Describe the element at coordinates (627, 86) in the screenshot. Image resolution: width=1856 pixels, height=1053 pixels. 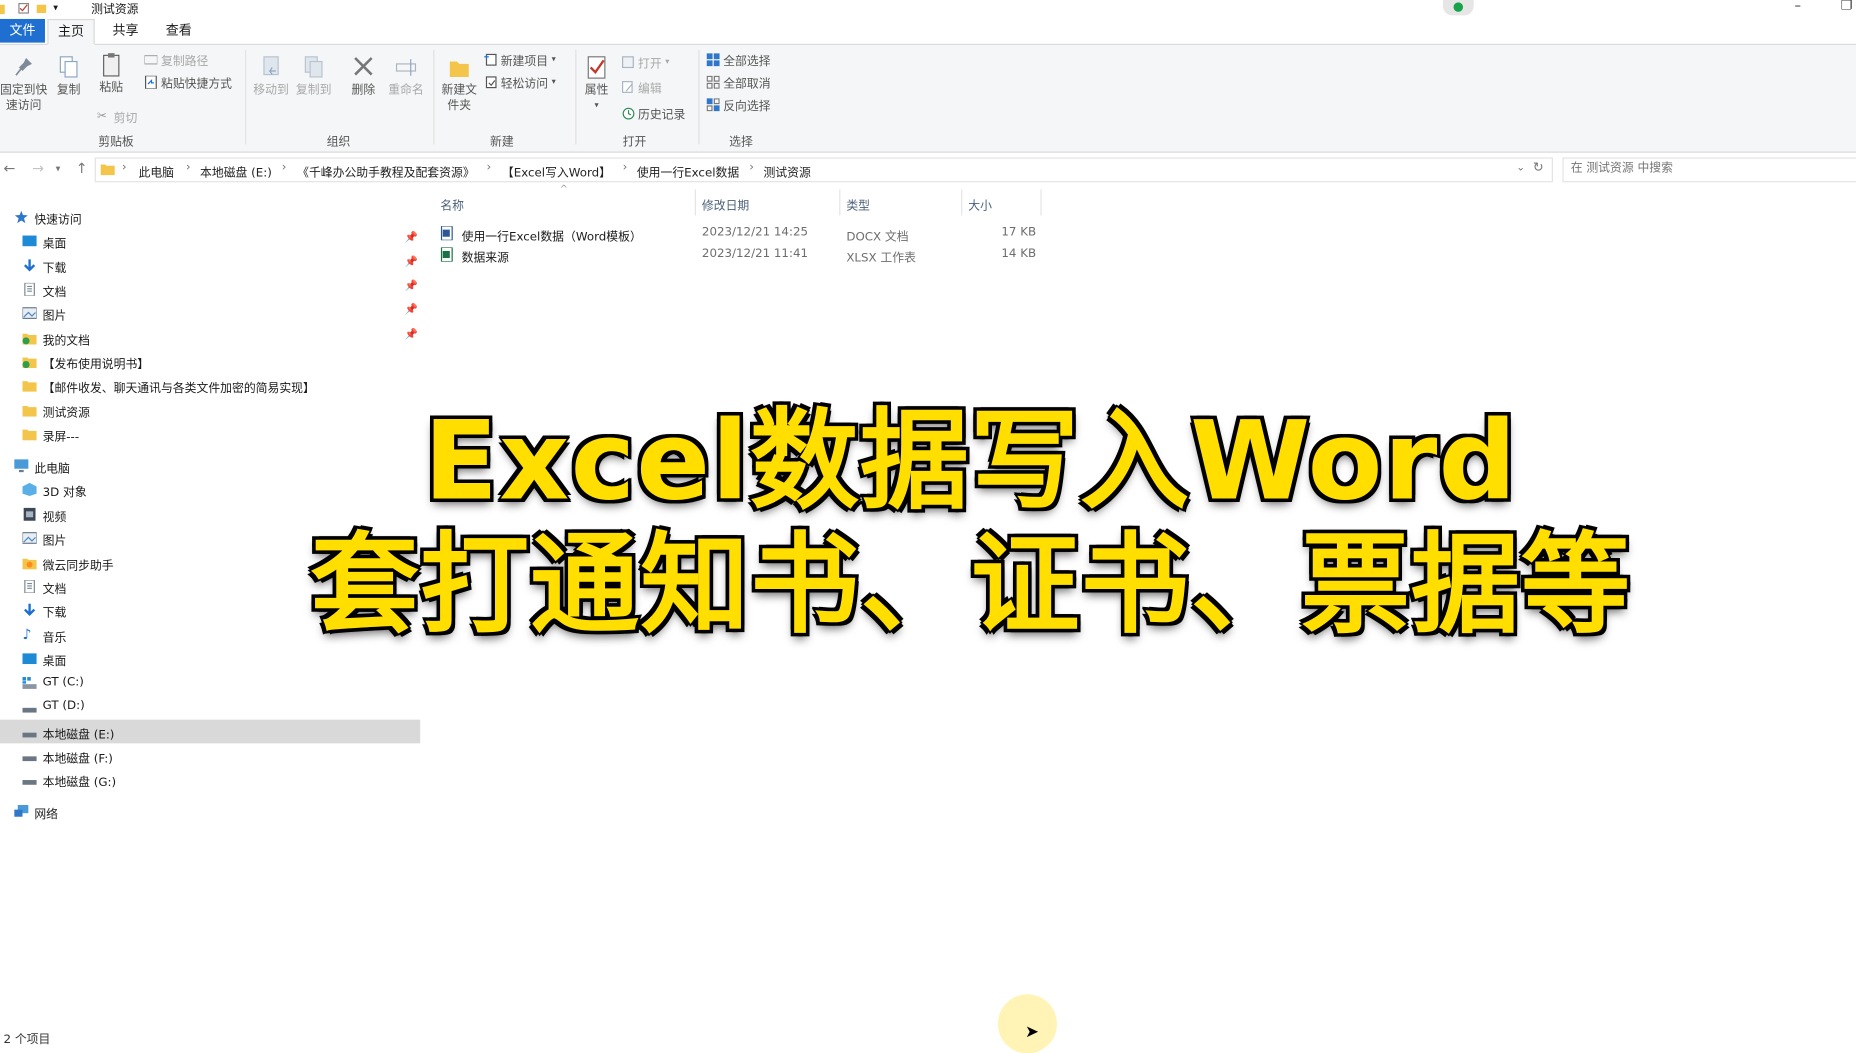
I see `edit-icon` at that location.